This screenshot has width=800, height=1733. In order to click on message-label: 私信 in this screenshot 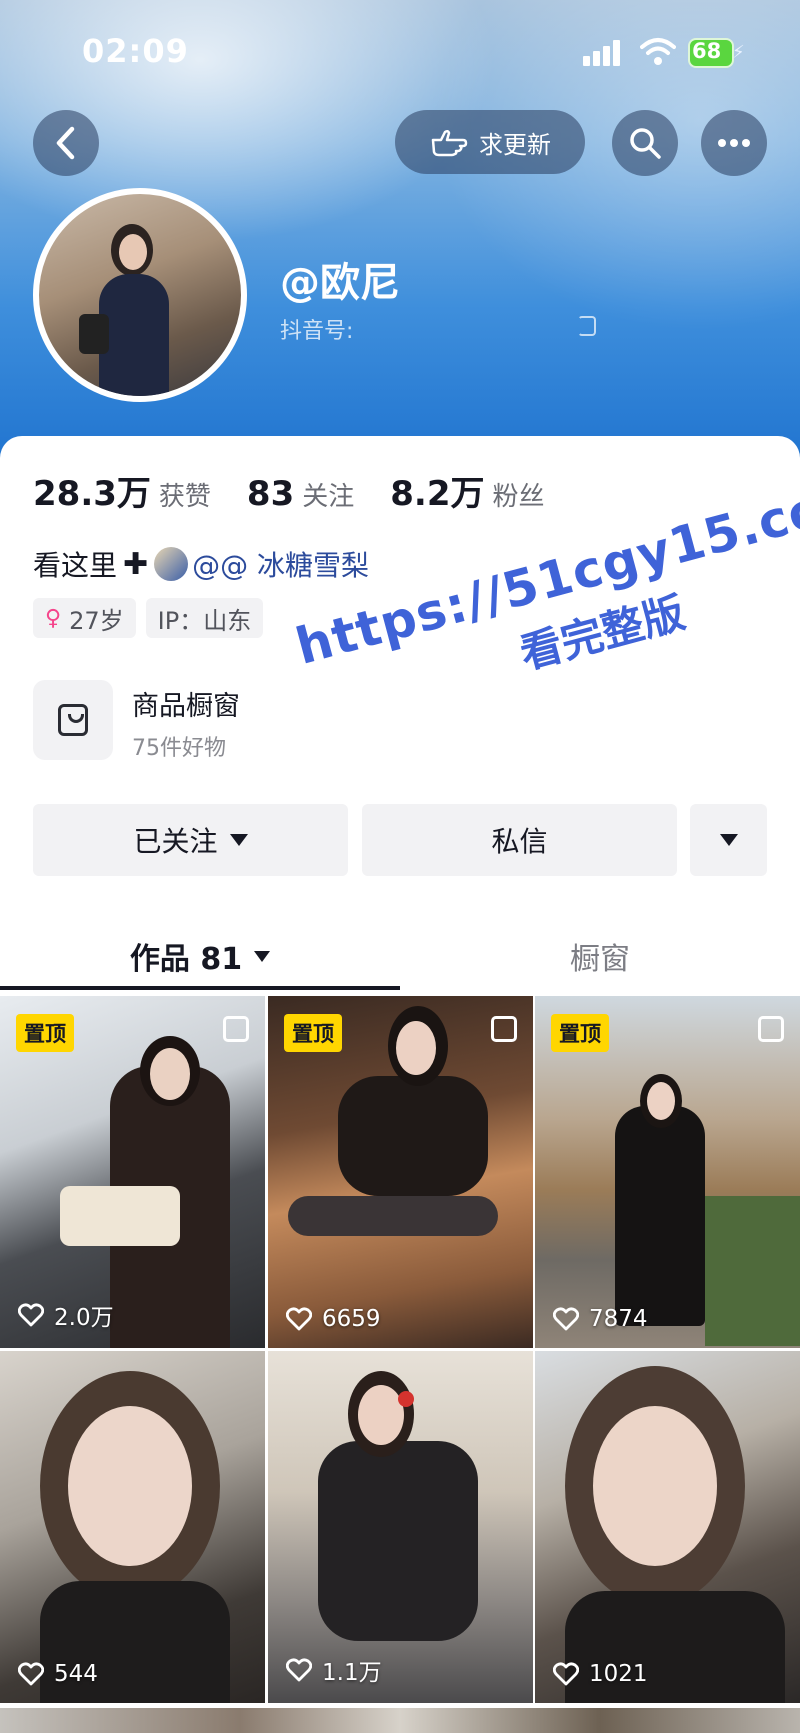, I will do `click(519, 841)`.